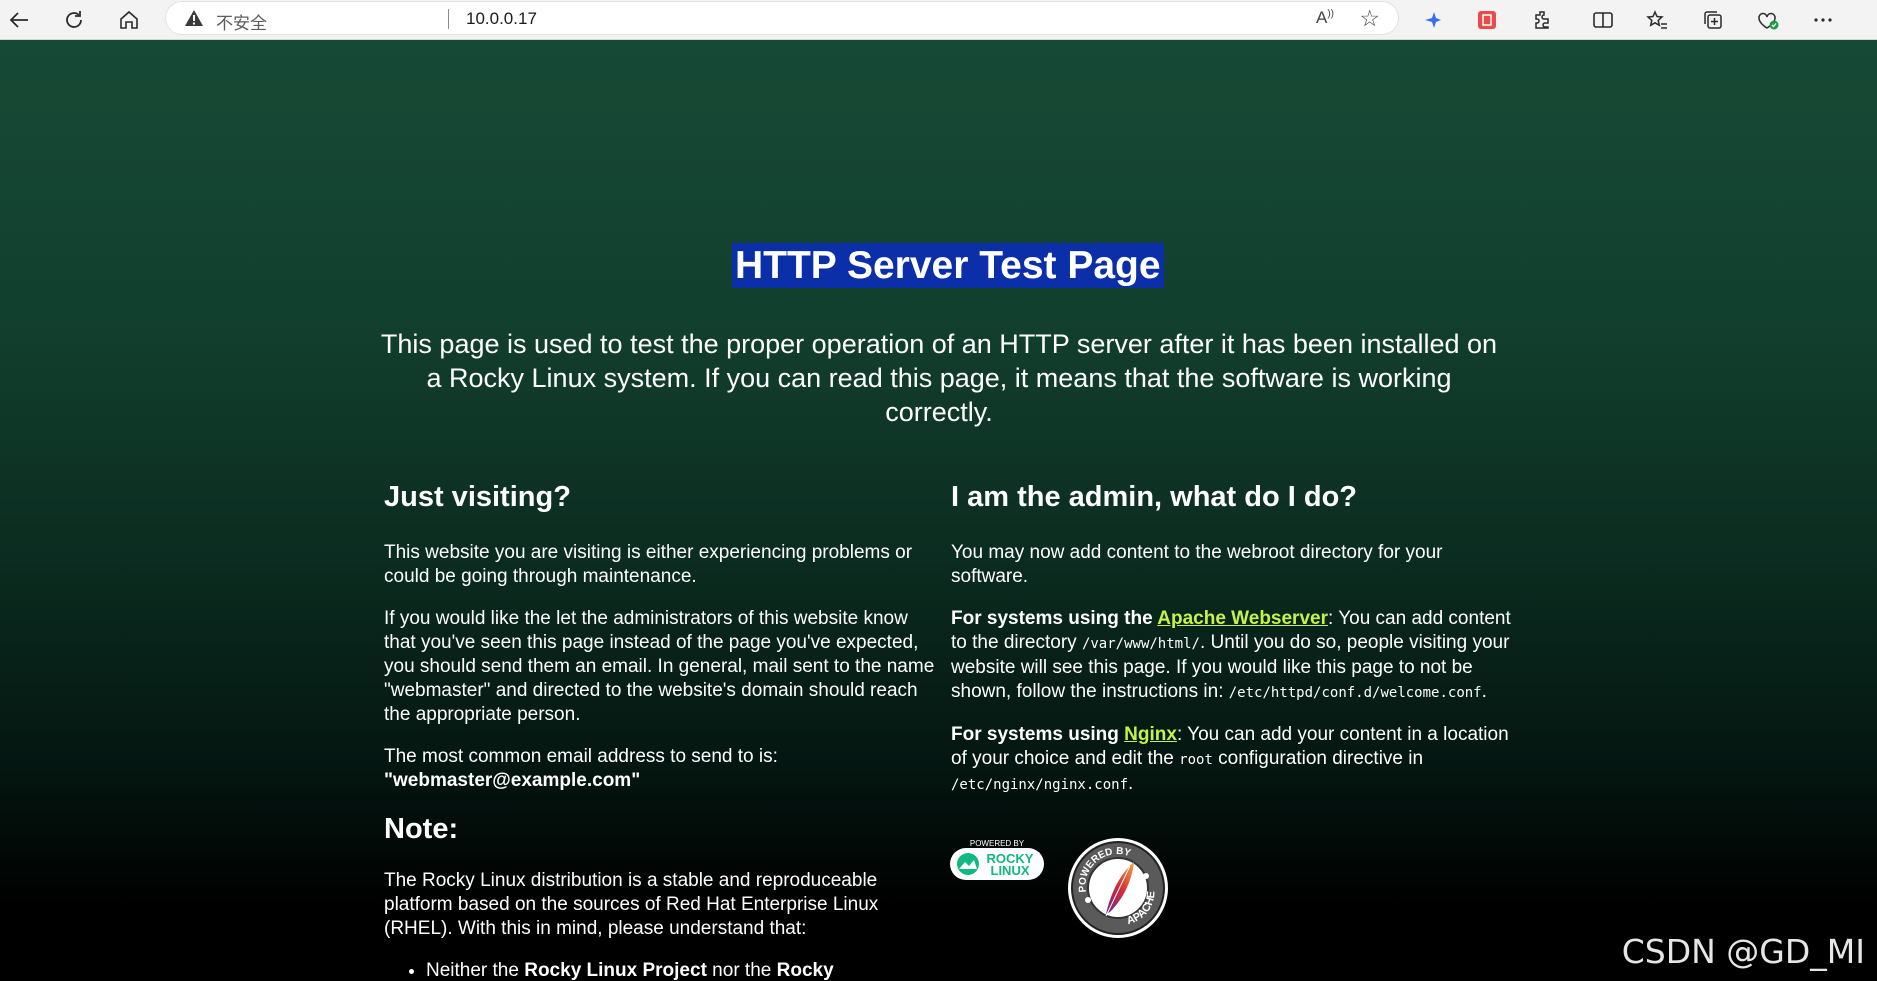 The width and height of the screenshot is (1877, 981). I want to click on read-aloud-icon: A)), so click(1325, 18).